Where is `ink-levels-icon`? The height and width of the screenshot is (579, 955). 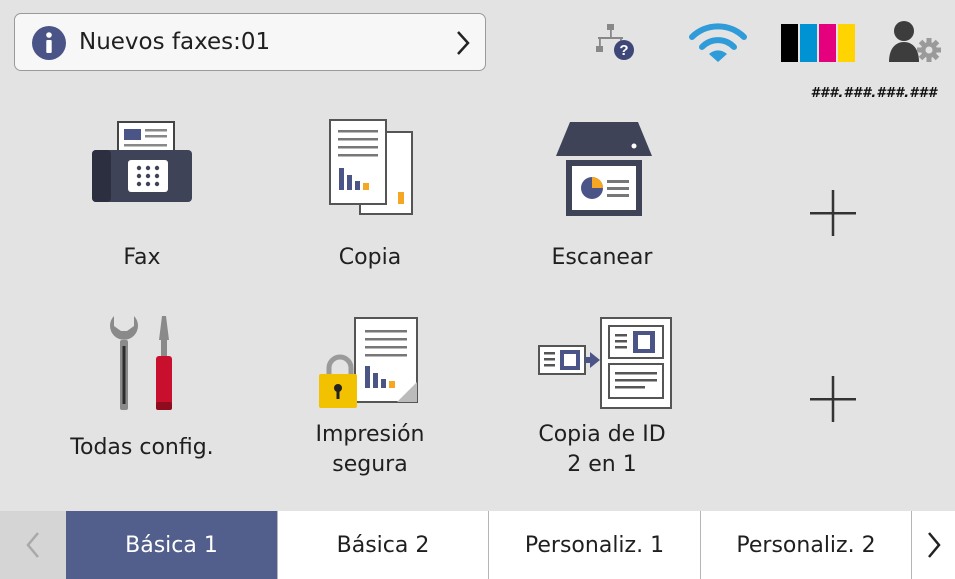
ink-levels-icon is located at coordinates (818, 43).